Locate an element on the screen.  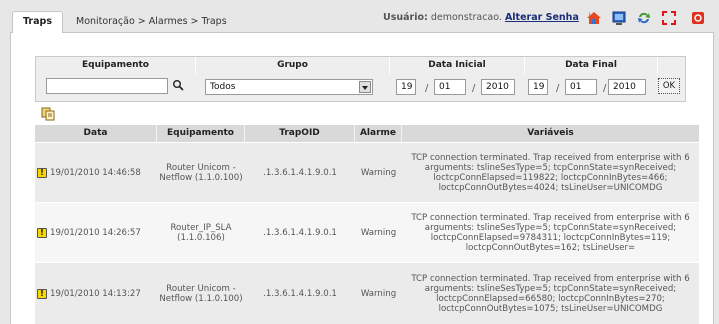
refresh-icon is located at coordinates (644, 18).